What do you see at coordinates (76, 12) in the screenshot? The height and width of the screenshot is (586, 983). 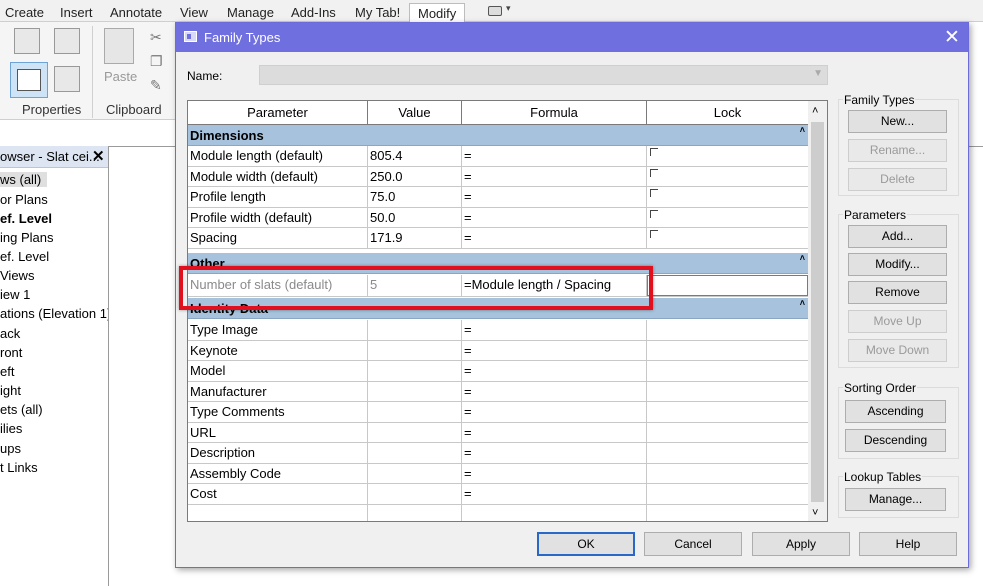 I see `tab-insert: Insert` at bounding box center [76, 12].